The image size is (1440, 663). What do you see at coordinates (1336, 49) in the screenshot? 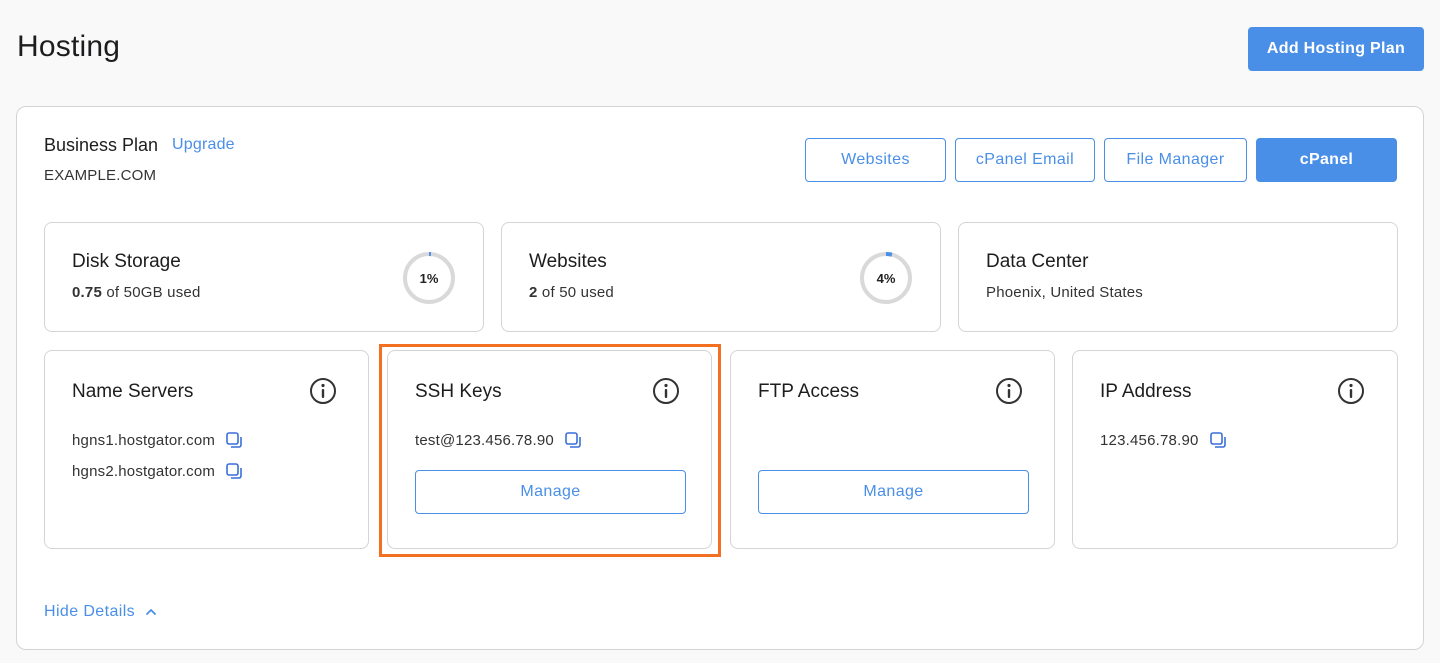
I see `add-hosting-plan-button: Add Hosting Plan` at bounding box center [1336, 49].